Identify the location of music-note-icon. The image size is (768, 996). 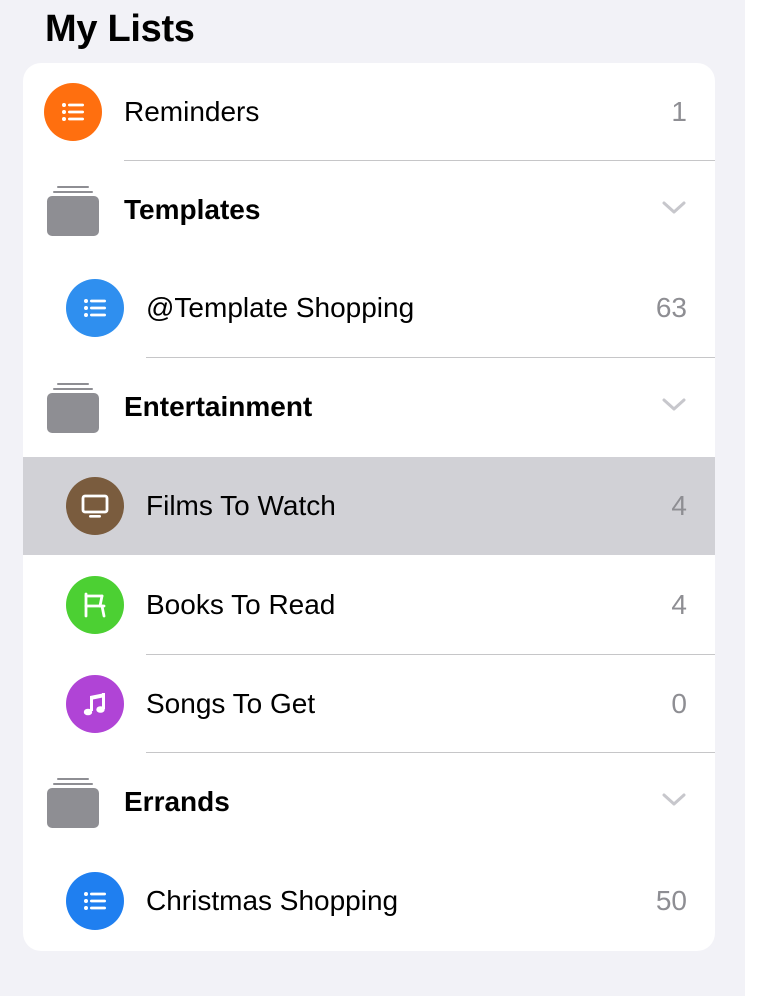
(95, 704).